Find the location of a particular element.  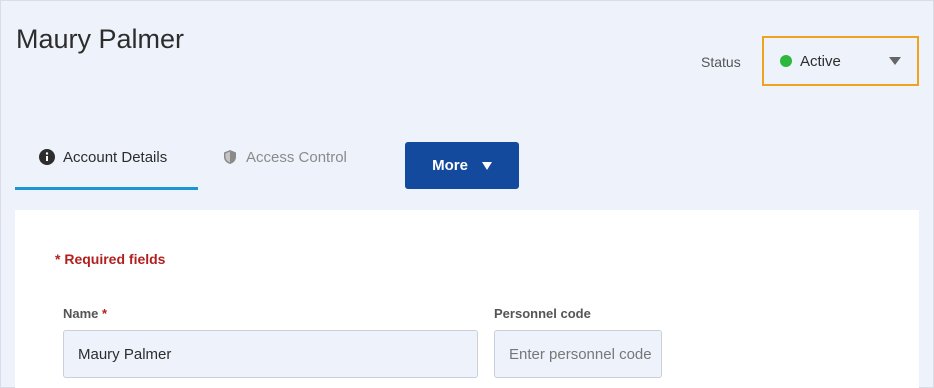

name-field-label: Name * is located at coordinates (85, 313).